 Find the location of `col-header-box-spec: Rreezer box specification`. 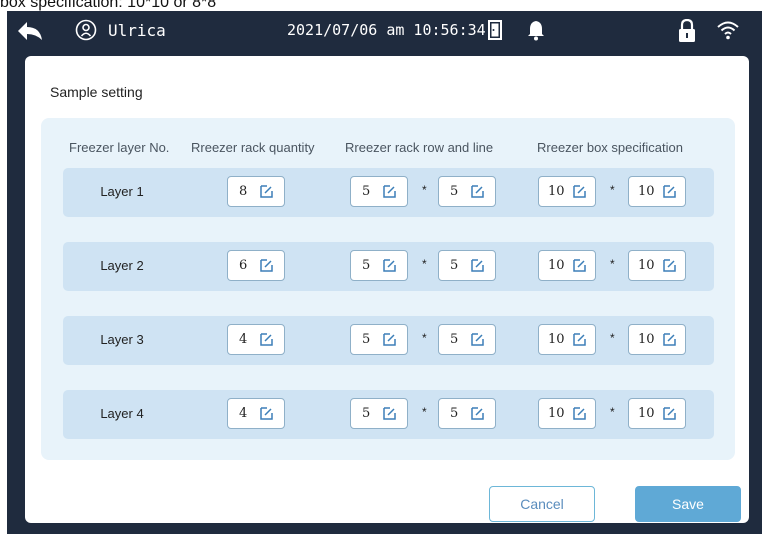

col-header-box-spec: Rreezer box specification is located at coordinates (610, 147).